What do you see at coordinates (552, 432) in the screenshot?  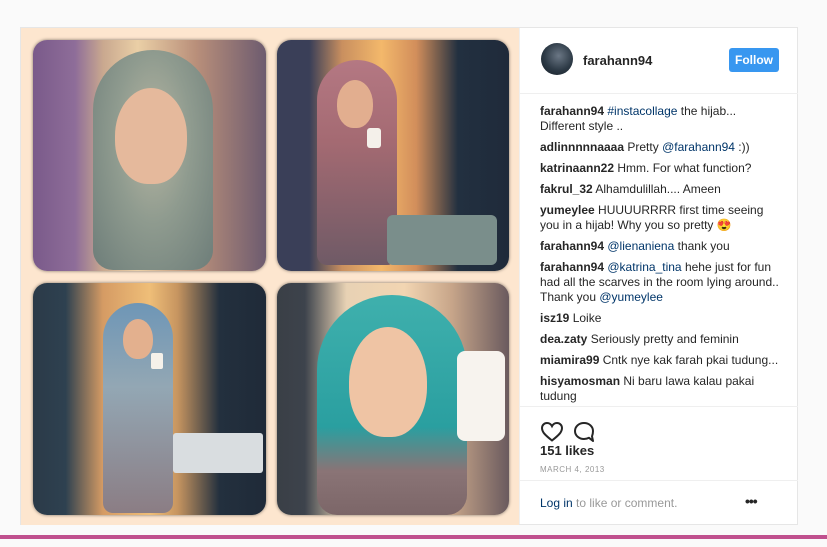 I see `heart-icon` at bounding box center [552, 432].